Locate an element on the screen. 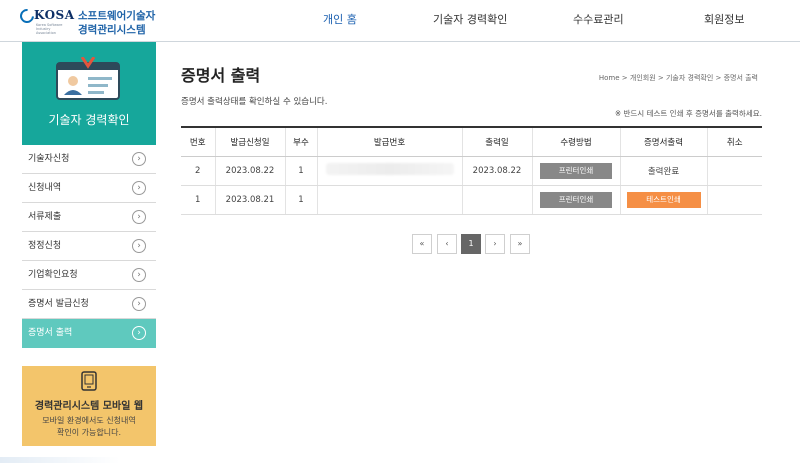 Image resolution: width=800 pixels, height=463 pixels. table-row: 1 2023.08.21 1 프린터인쇄 테스트인쇄 is located at coordinates (471, 200).